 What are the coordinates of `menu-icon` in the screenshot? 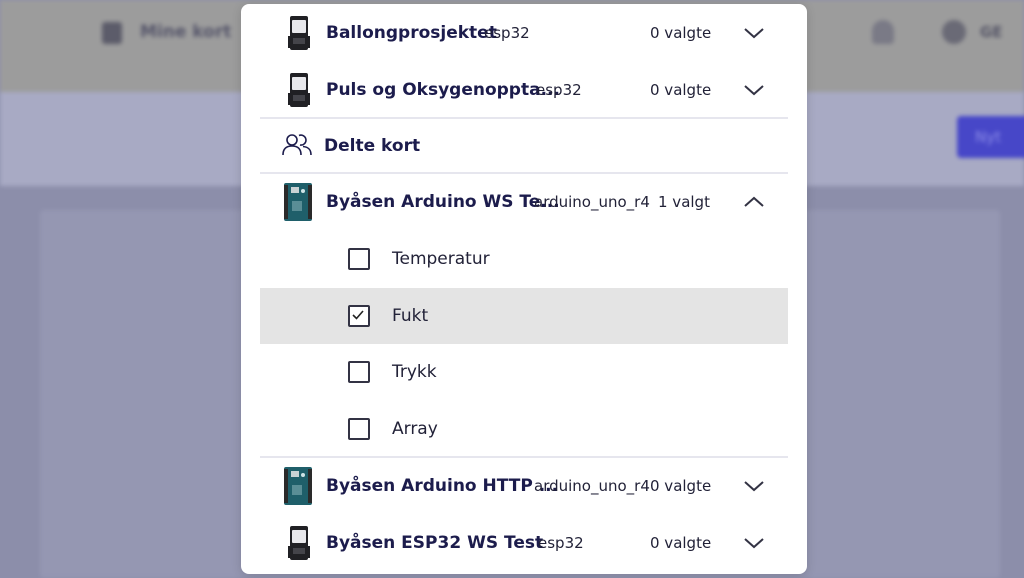 It's located at (112, 33).